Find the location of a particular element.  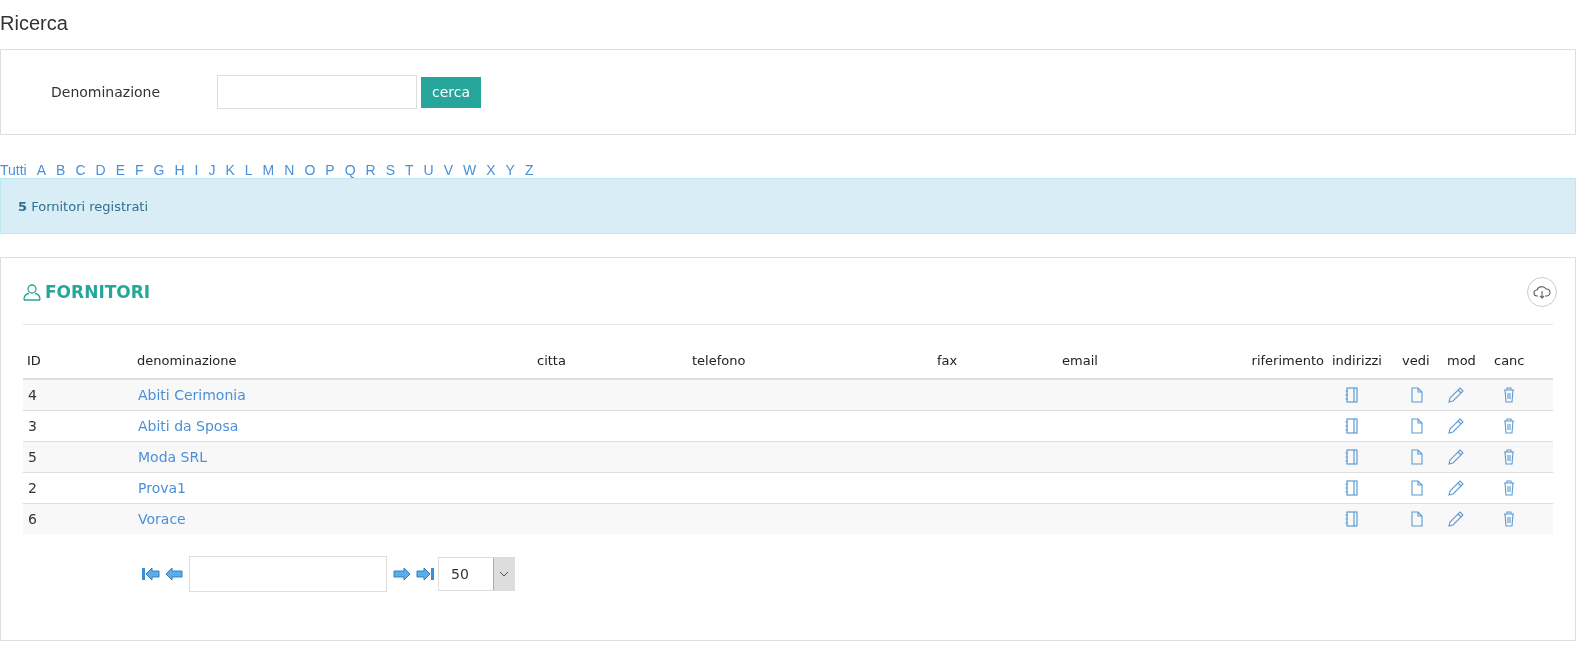

letter-link: N is located at coordinates (289, 170).